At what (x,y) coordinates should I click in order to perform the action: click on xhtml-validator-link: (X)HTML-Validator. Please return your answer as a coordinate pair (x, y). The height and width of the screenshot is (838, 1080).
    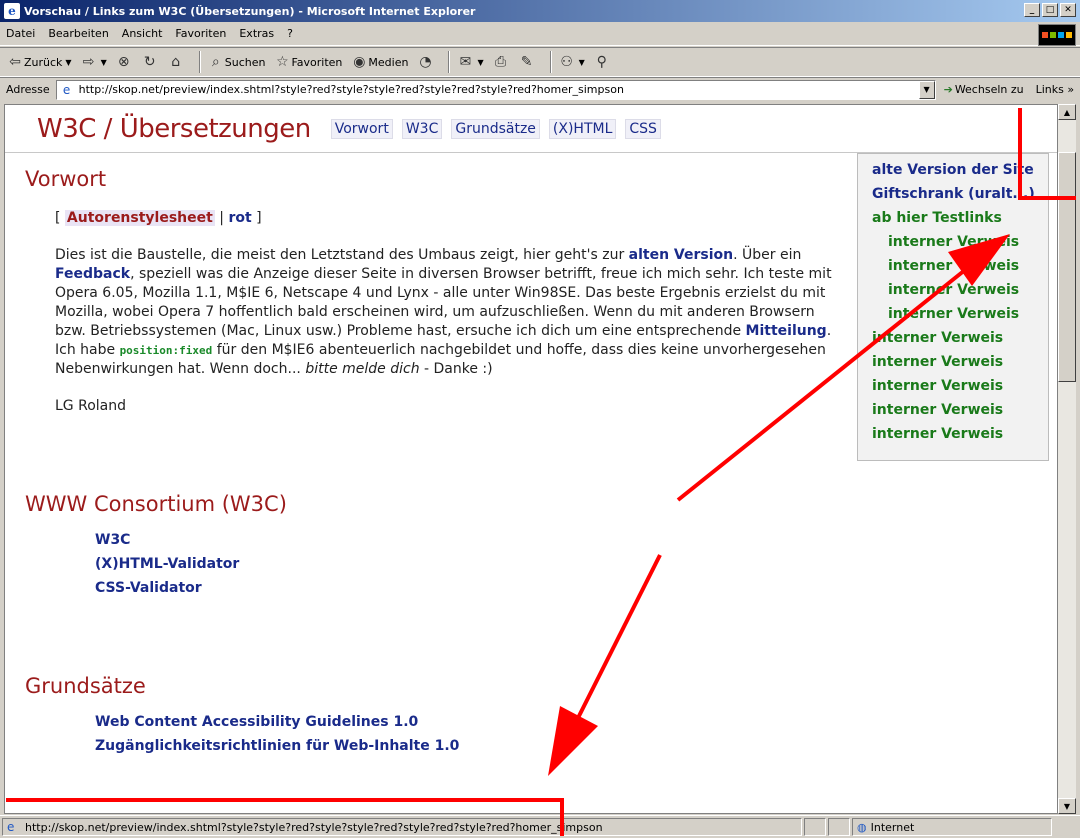
    Looking at the image, I should click on (167, 564).